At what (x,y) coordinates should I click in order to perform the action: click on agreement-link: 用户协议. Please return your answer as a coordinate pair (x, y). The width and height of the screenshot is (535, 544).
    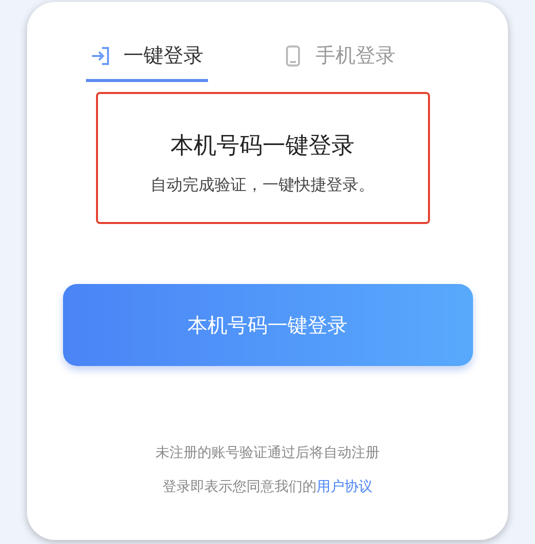
    Looking at the image, I should click on (344, 487).